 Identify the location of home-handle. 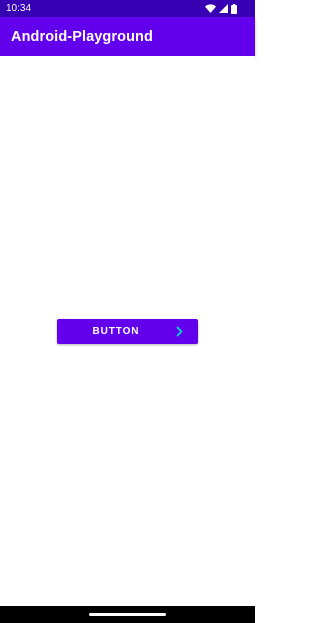
(127, 614).